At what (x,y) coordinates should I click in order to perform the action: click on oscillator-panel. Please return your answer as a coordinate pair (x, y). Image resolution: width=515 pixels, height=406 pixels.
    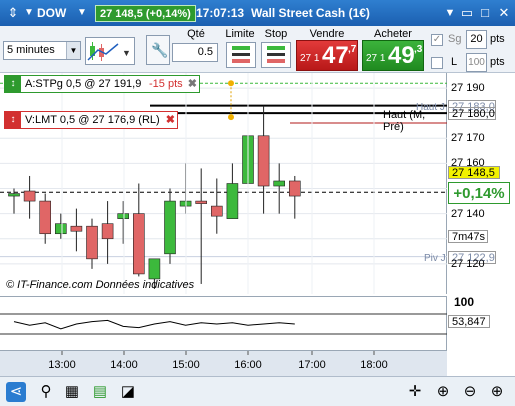
    Looking at the image, I should click on (223, 323).